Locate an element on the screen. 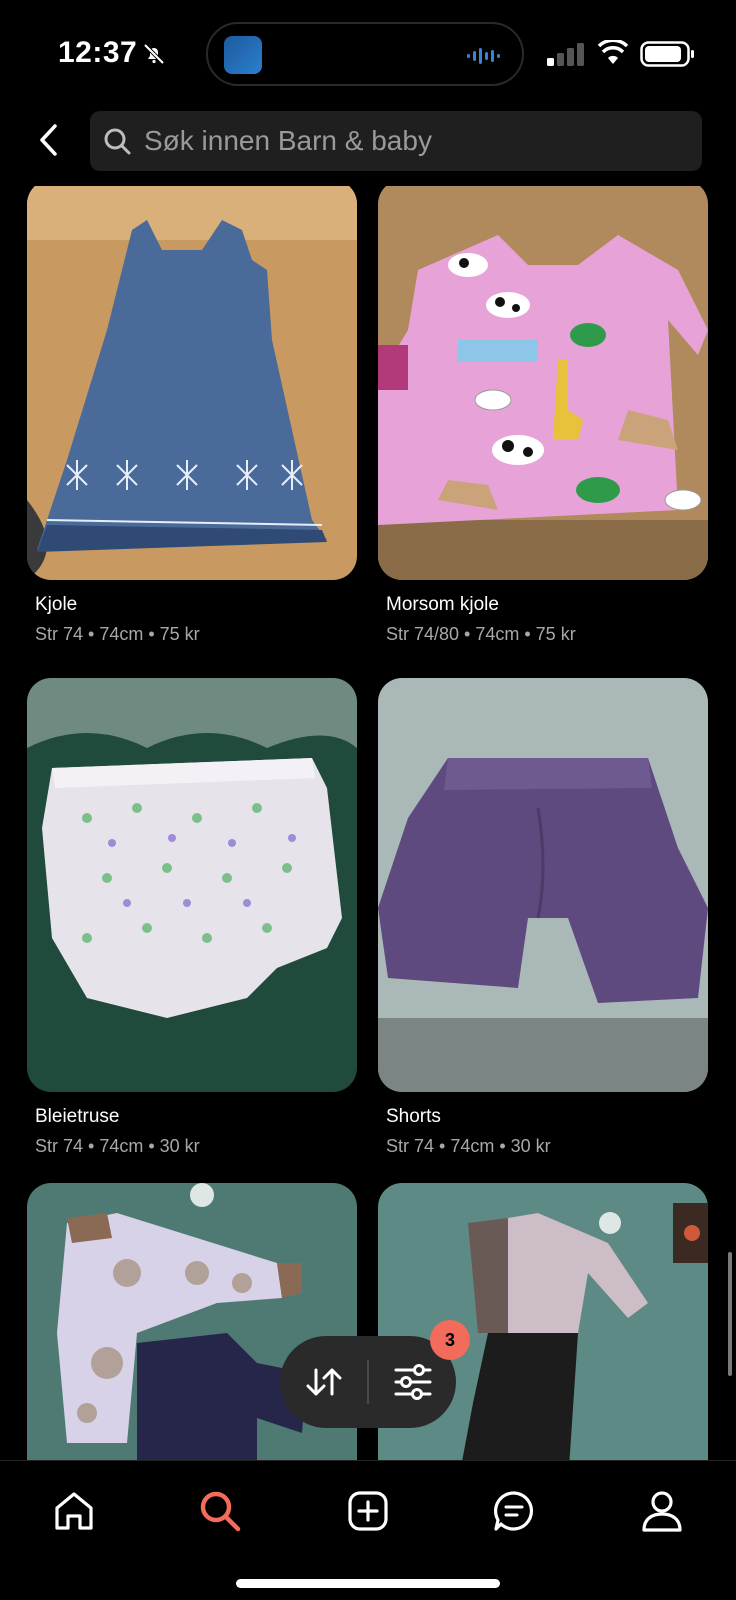 The height and width of the screenshot is (1600, 736). chevron-left-icon is located at coordinates (48, 140).